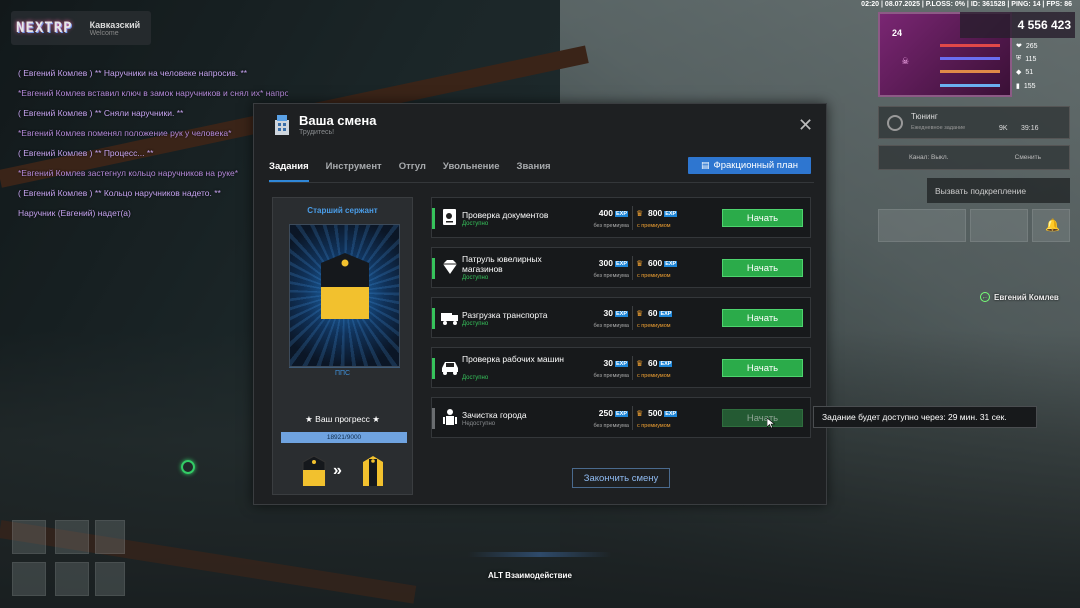 Image resolution: width=1080 pixels, height=608 pixels. What do you see at coordinates (749, 165) in the screenshot?
I see `faction-plan-button: ▤ Фракционный план` at bounding box center [749, 165].